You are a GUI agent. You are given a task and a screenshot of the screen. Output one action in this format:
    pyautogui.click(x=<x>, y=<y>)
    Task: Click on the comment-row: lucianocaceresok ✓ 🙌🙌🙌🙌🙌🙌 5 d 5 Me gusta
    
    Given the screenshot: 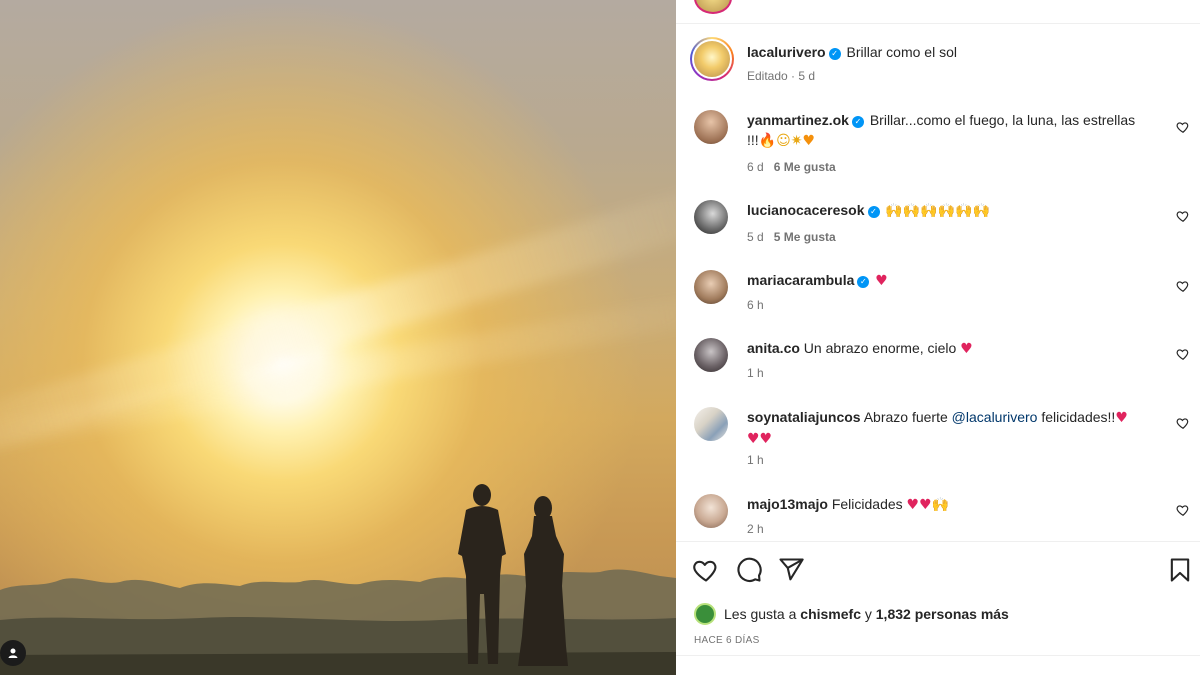 What is the action you would take?
    pyautogui.click(x=938, y=225)
    